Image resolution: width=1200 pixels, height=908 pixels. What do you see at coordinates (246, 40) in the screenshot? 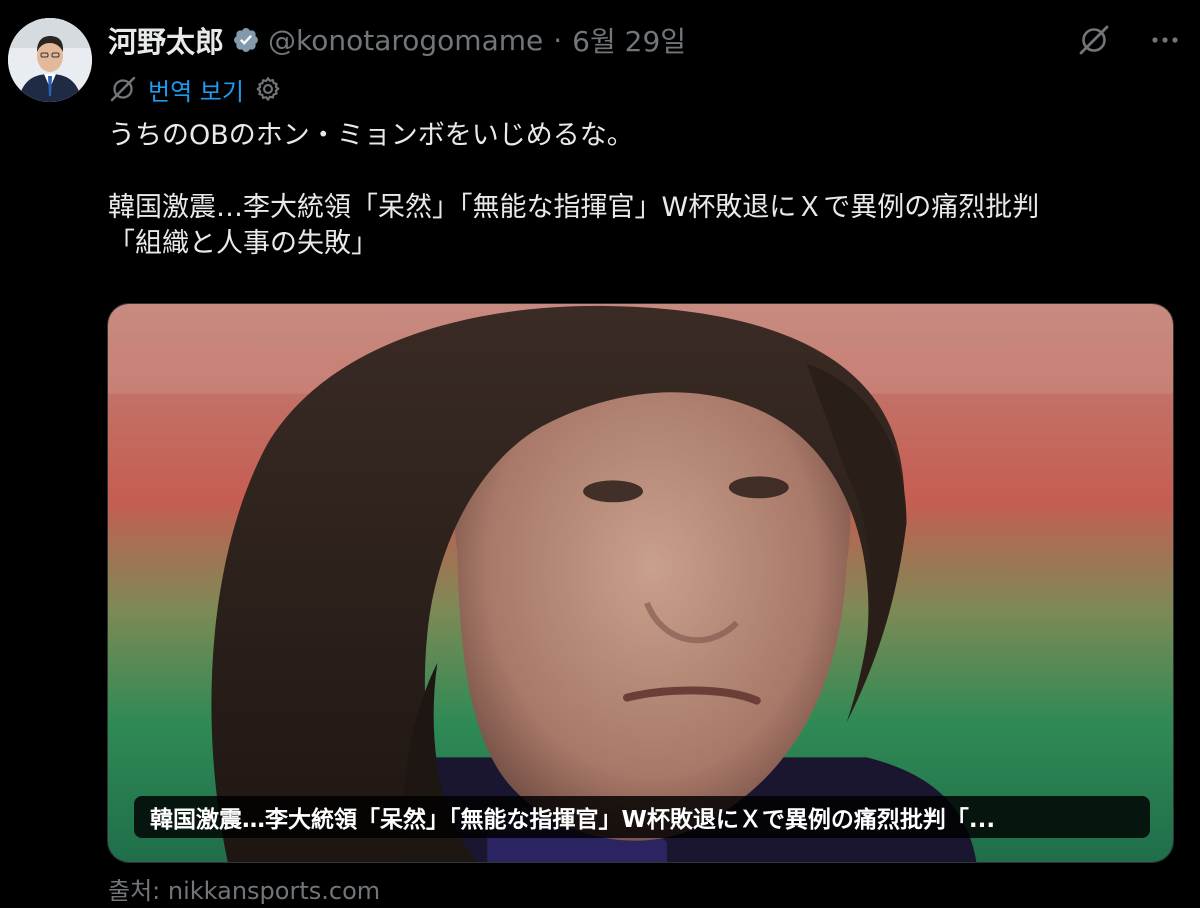
I see `verified-badge-icon` at bounding box center [246, 40].